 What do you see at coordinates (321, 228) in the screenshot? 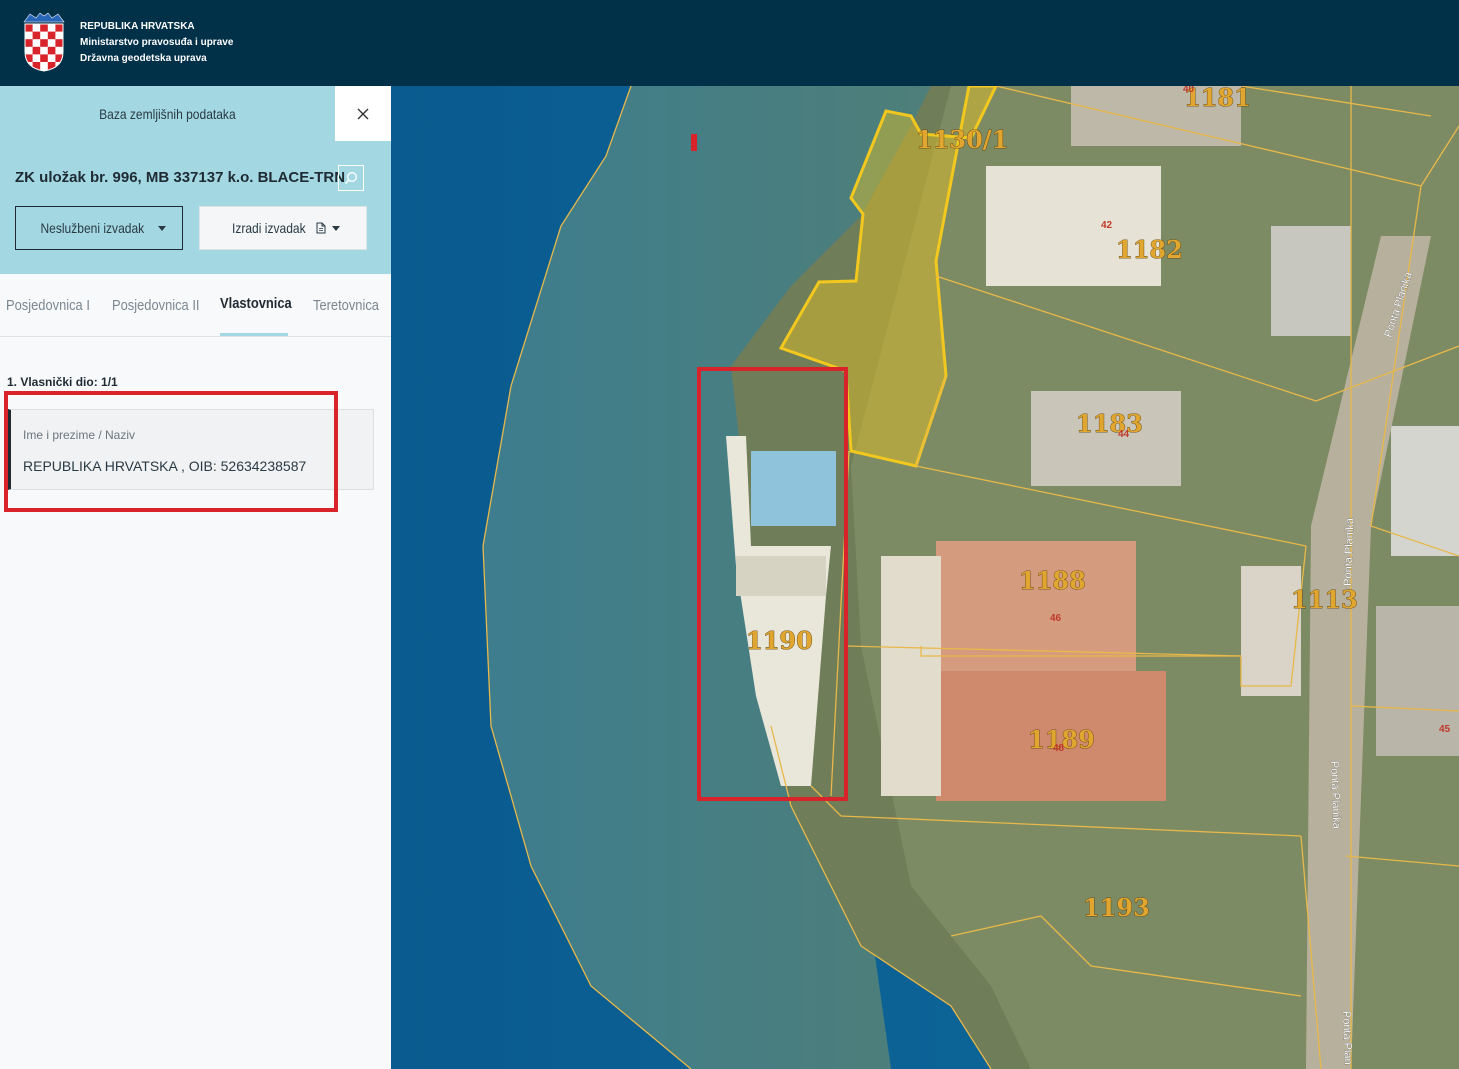
I see `document-icon` at bounding box center [321, 228].